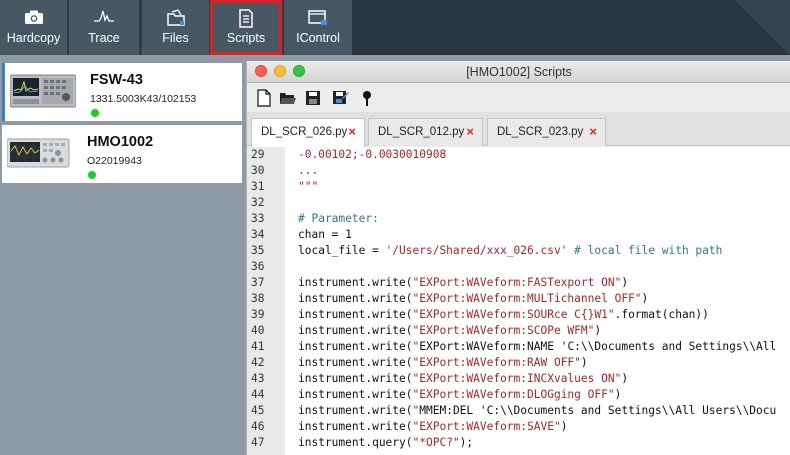  I want to click on oscilloscope-thumbnail, so click(39, 153).